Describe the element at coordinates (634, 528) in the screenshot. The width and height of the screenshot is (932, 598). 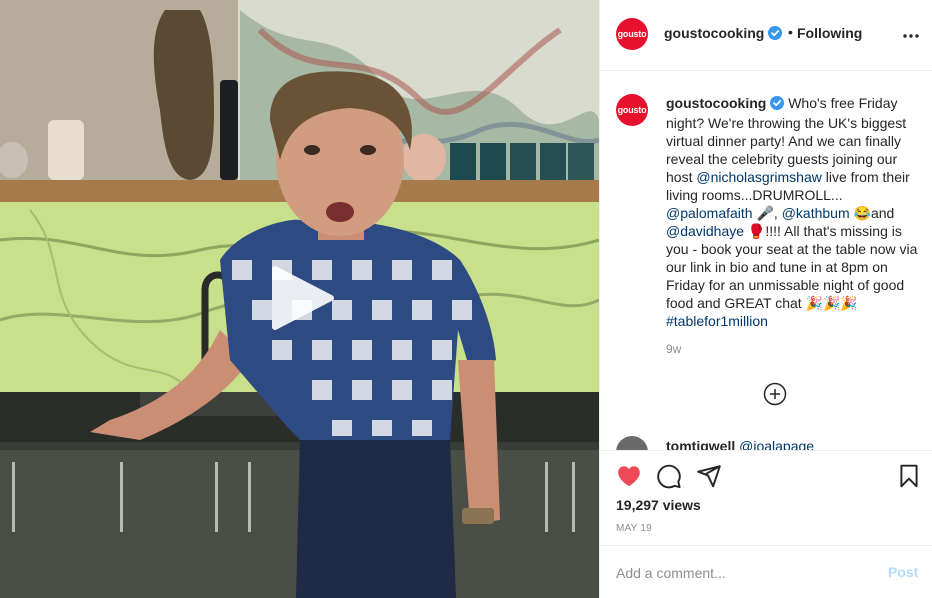
I see `post-date: MAY 19` at that location.